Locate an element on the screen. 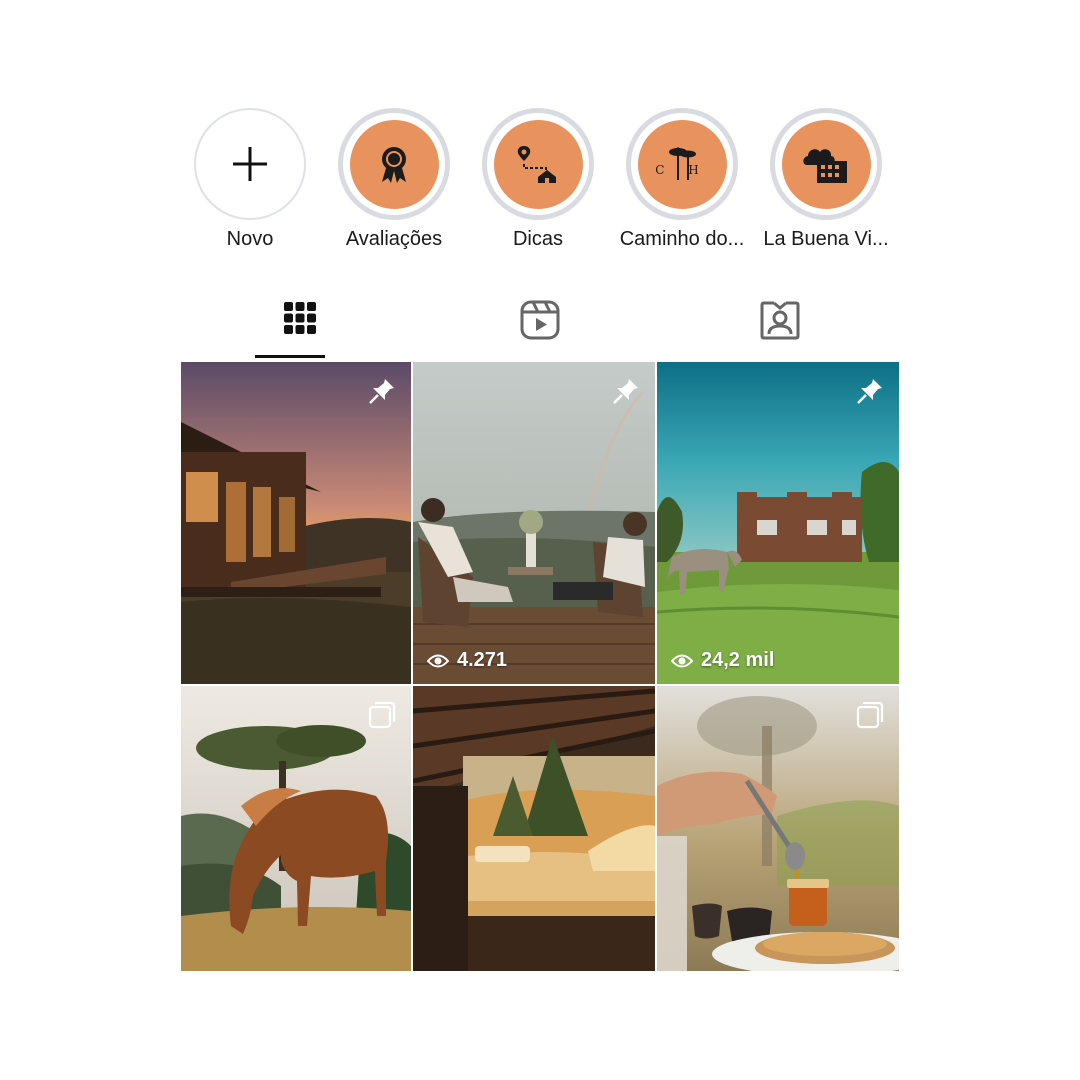  grid-icon is located at coordinates (300, 318).